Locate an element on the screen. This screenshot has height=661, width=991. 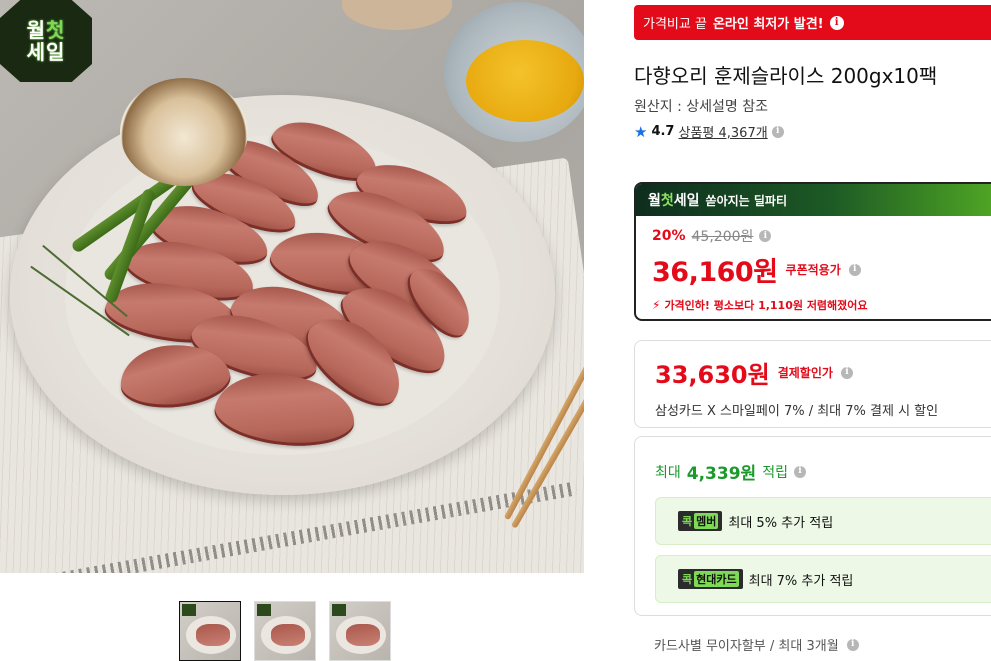
payment-price-label: 결제할인가 is located at coordinates (805, 373).